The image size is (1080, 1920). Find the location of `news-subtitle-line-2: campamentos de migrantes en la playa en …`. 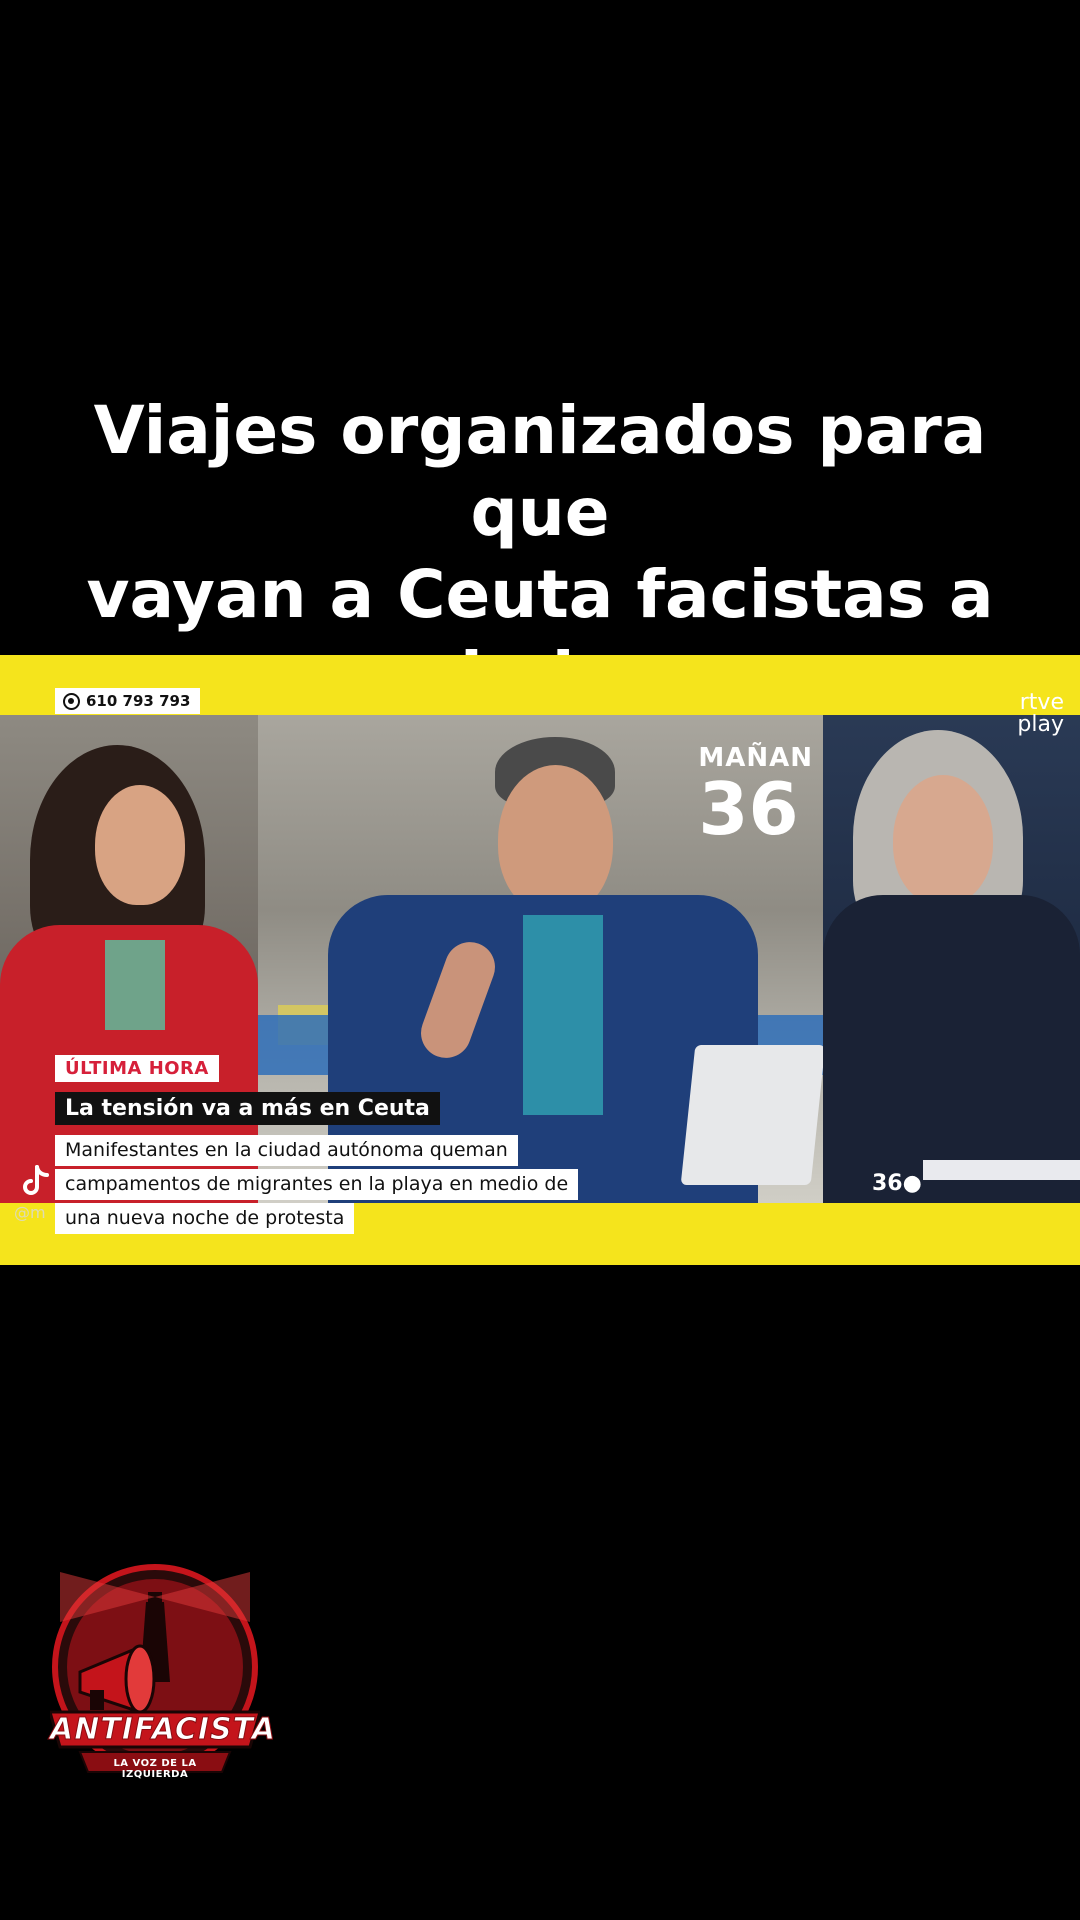

news-subtitle-line-2: campamentos de migrantes en la playa en … is located at coordinates (317, 1184).